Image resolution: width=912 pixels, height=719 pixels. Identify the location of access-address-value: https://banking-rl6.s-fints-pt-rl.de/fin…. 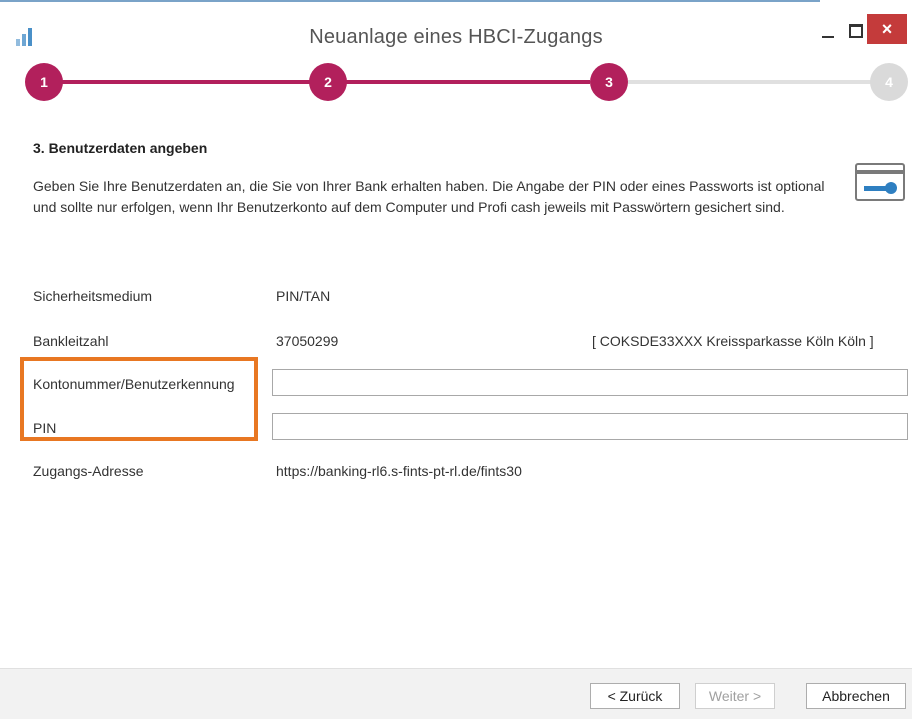
(399, 471).